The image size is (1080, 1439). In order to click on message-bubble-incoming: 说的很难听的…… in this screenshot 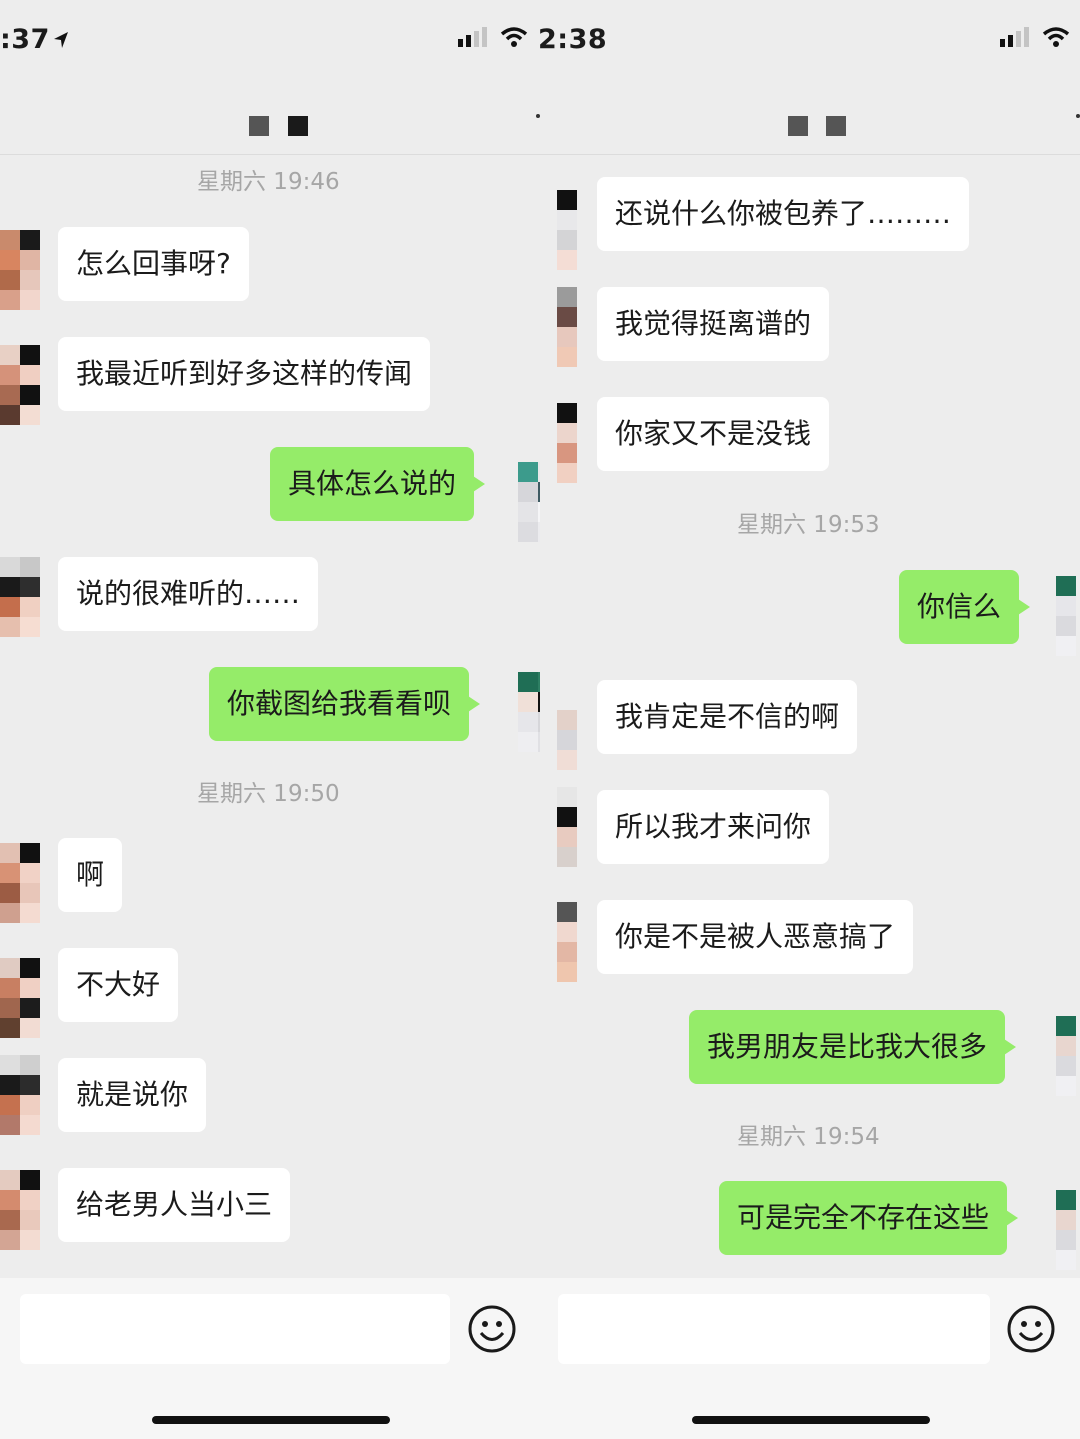, I will do `click(188, 594)`.